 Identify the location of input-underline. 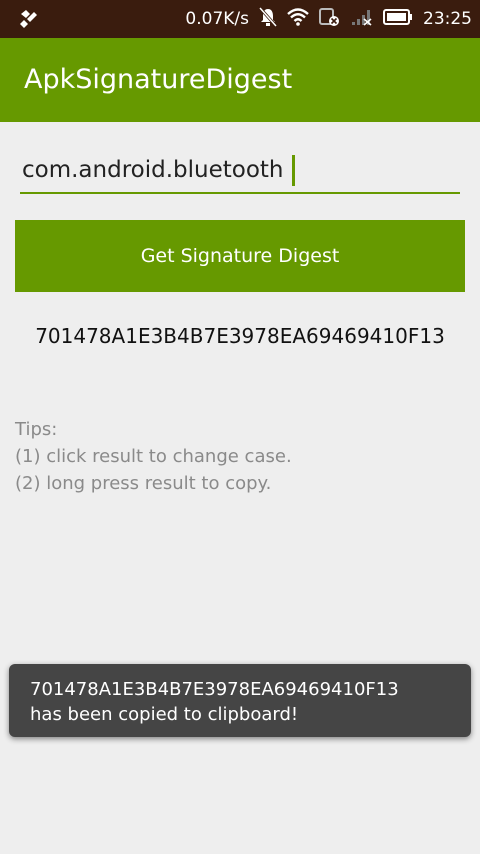
(240, 193).